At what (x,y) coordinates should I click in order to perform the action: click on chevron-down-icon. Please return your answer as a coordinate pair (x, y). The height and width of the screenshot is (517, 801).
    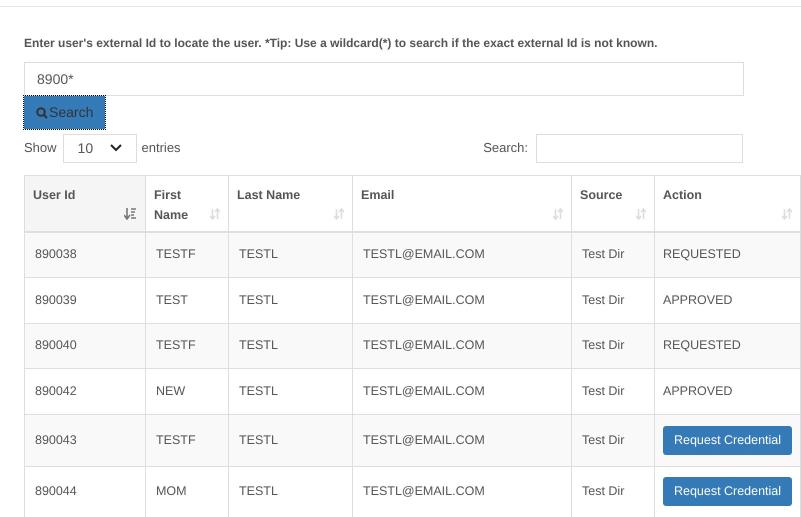
    Looking at the image, I should click on (116, 148).